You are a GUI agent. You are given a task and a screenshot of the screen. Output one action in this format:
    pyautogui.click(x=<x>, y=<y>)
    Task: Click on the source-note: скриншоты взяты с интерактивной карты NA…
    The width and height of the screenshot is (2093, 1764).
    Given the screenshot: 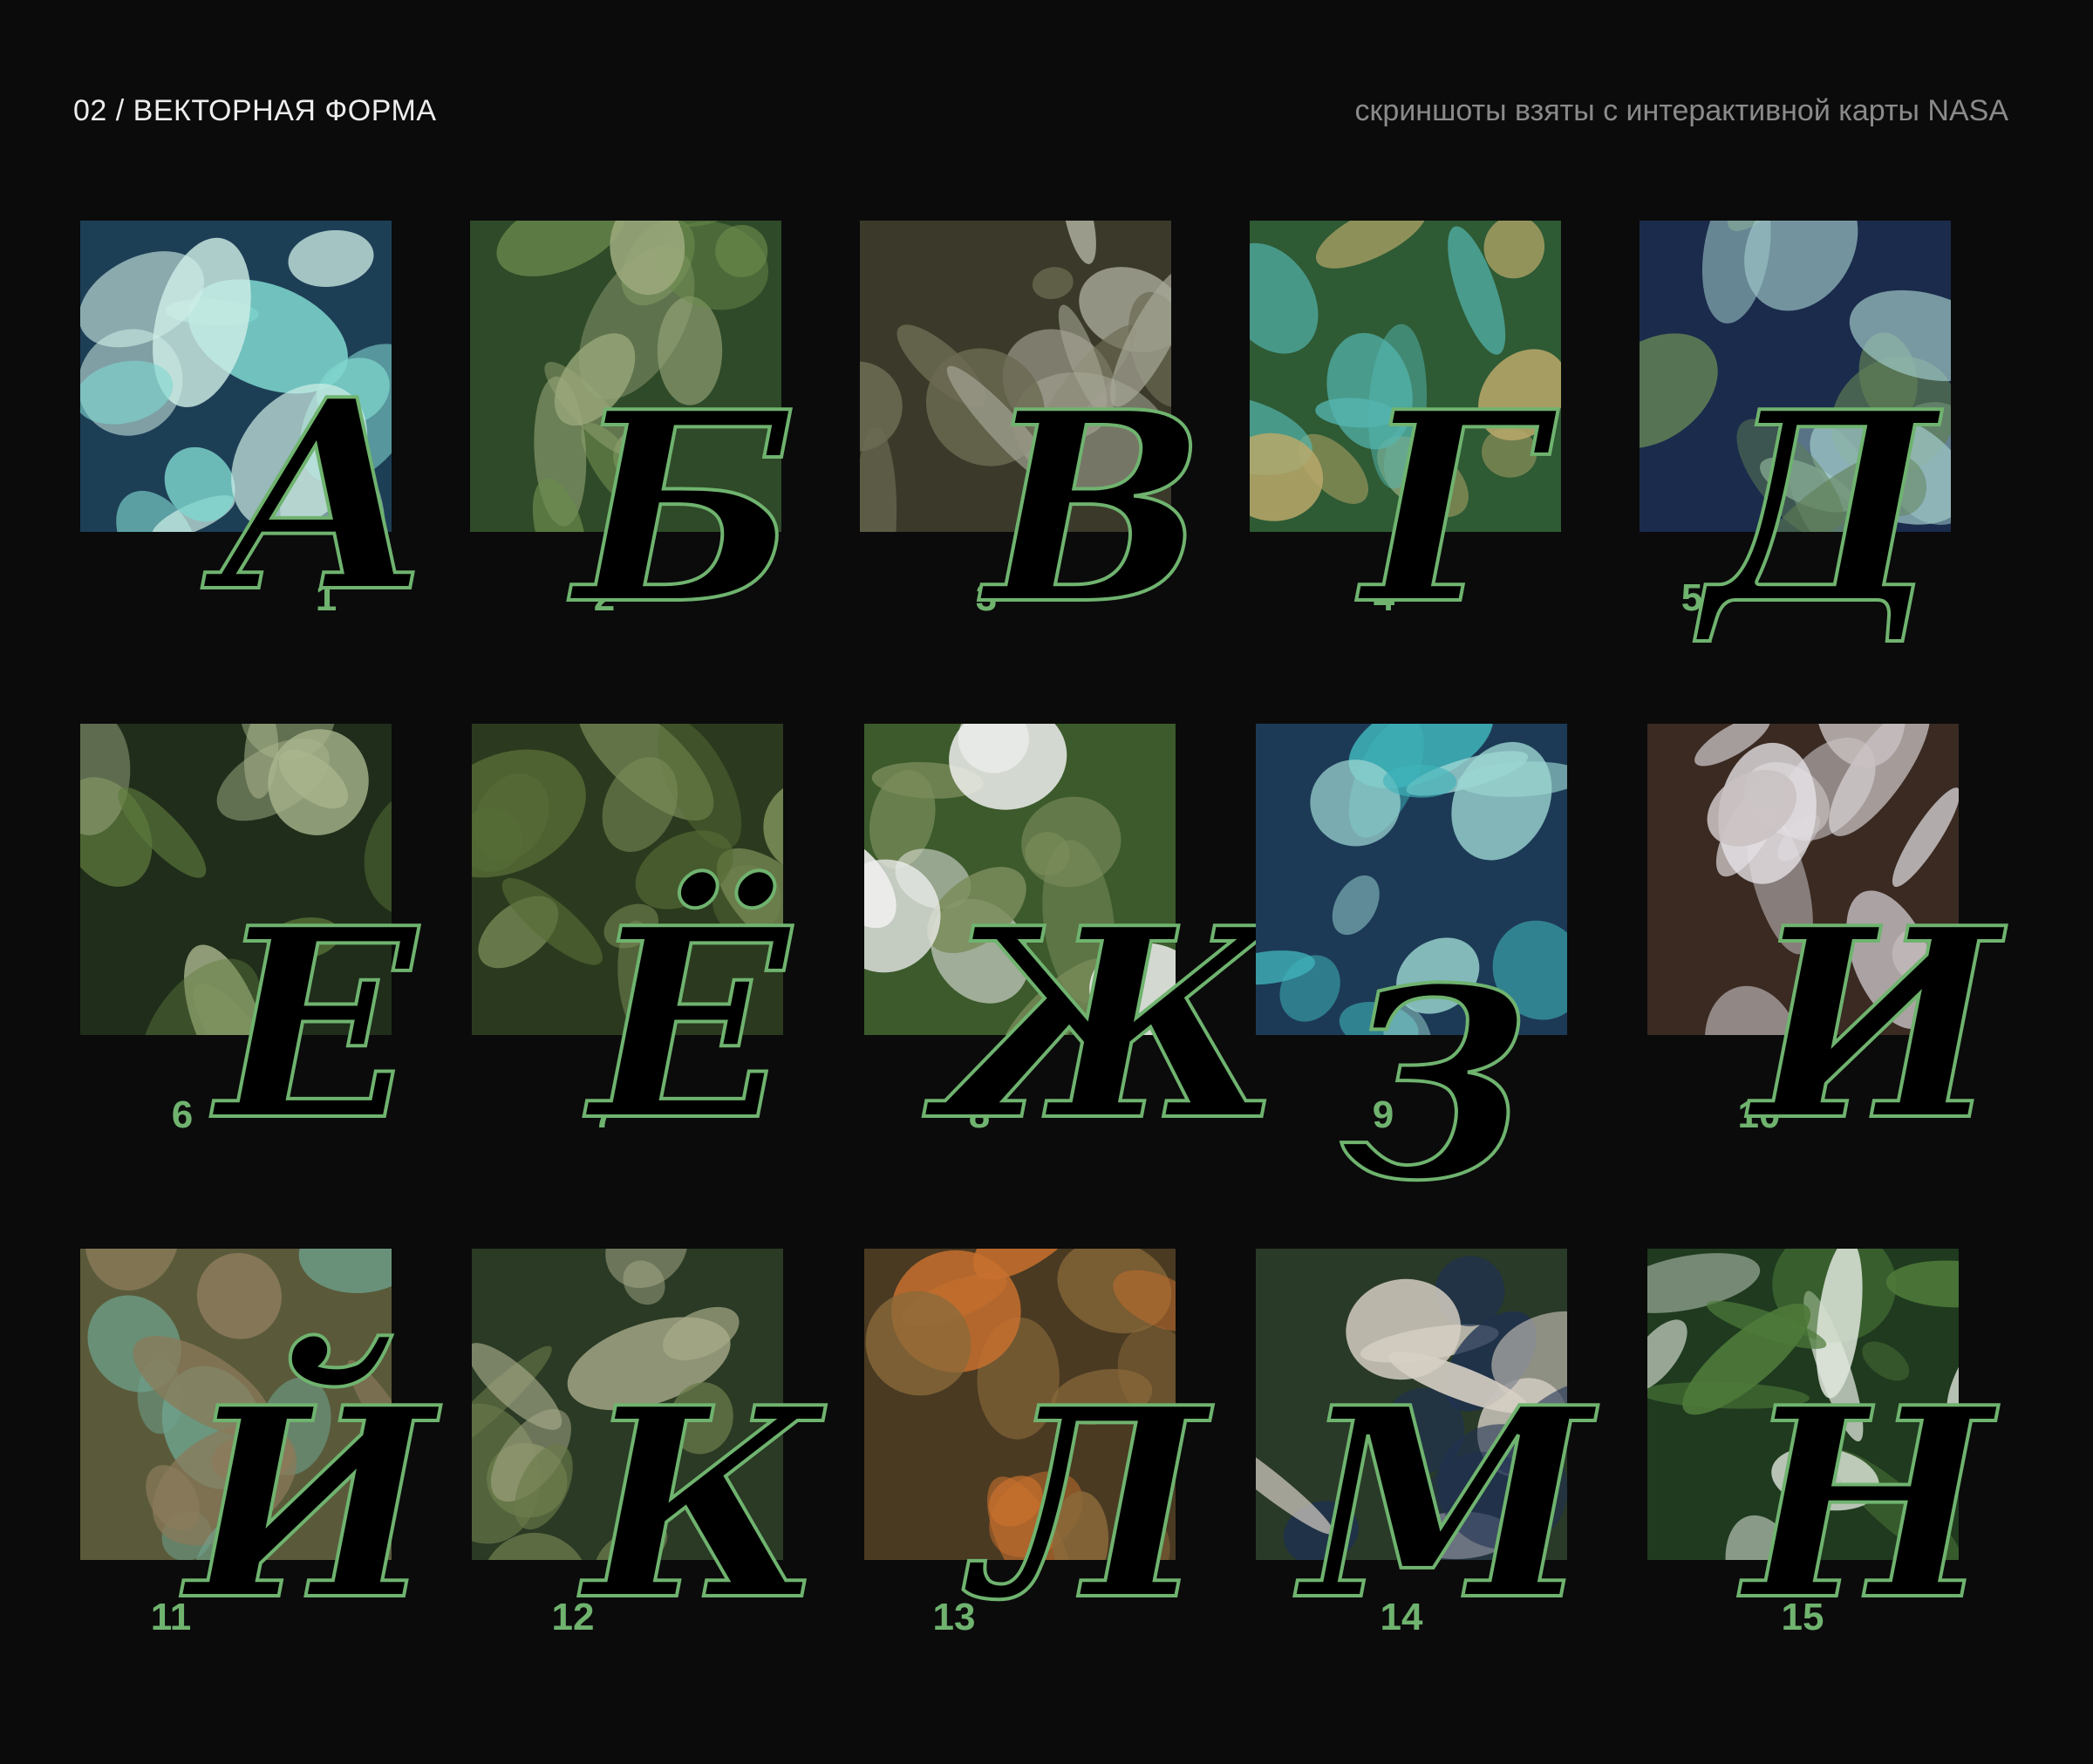 What is the action you would take?
    pyautogui.click(x=1681, y=110)
    